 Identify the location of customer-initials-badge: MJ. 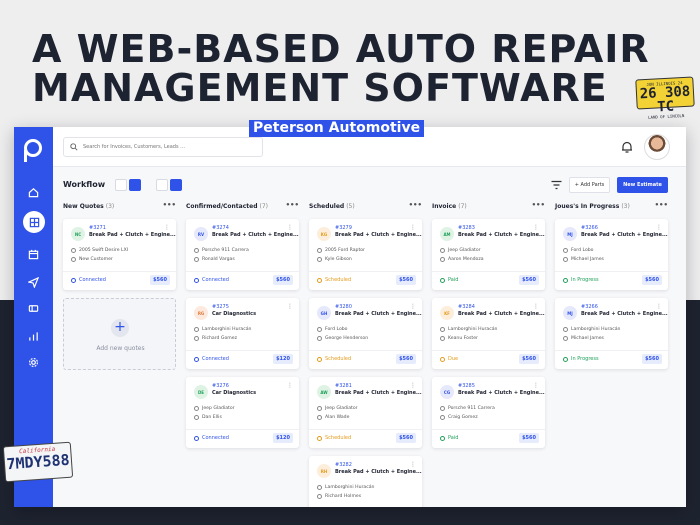
(570, 234).